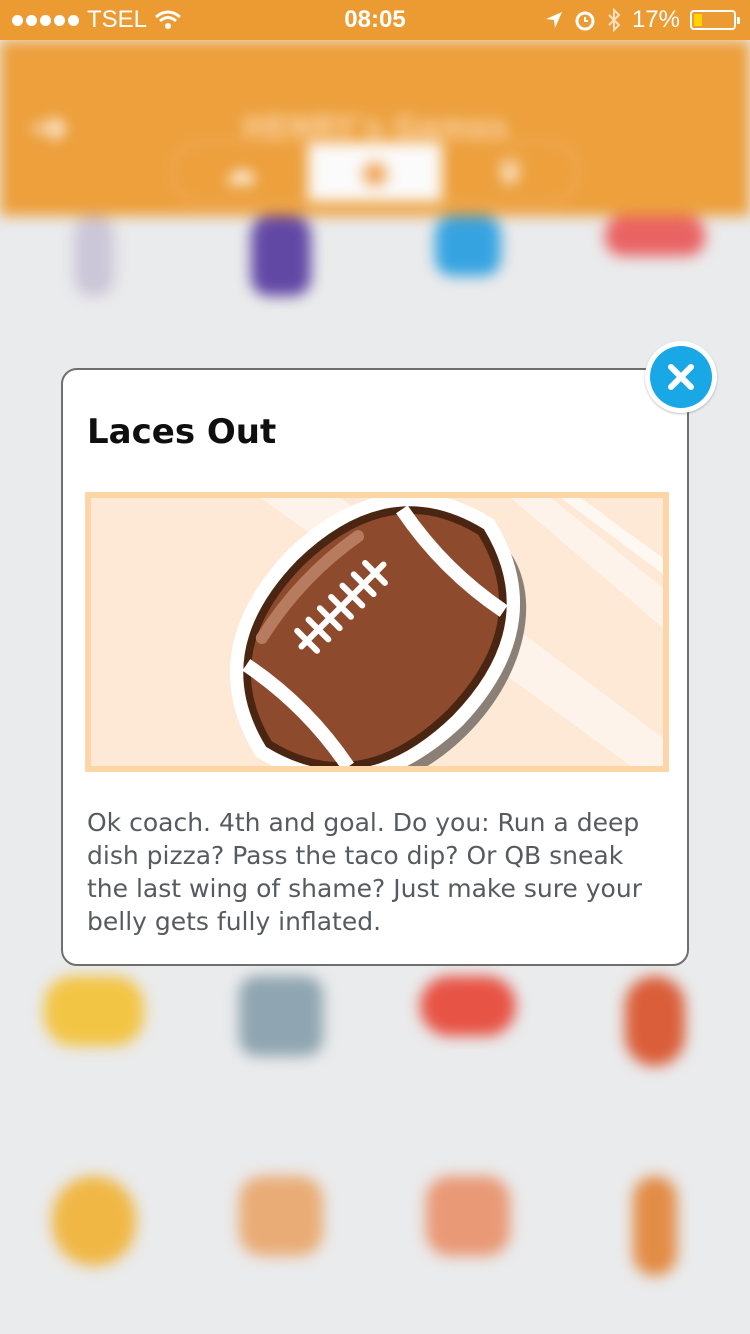 This screenshot has height=1334, width=750. I want to click on location-icon, so click(553, 20).